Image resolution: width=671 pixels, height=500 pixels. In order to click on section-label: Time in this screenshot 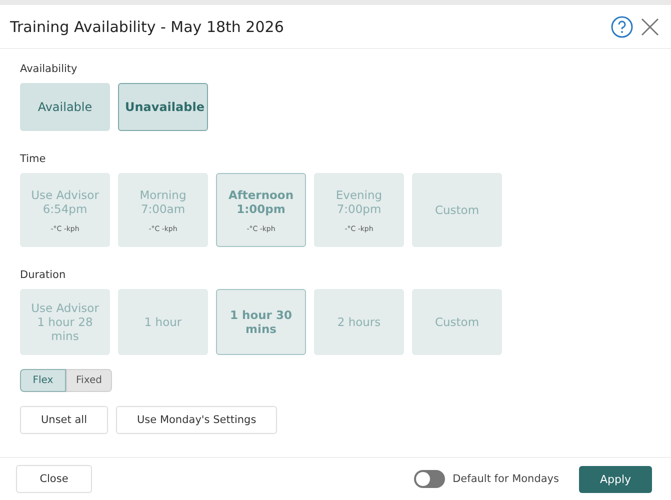, I will do `click(33, 159)`.